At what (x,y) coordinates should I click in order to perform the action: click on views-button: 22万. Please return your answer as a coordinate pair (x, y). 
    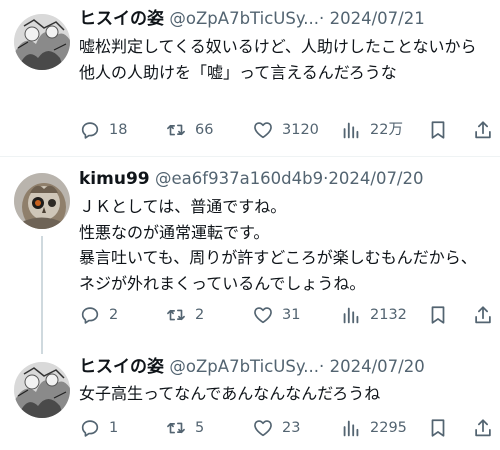
    Looking at the image, I should click on (371, 130).